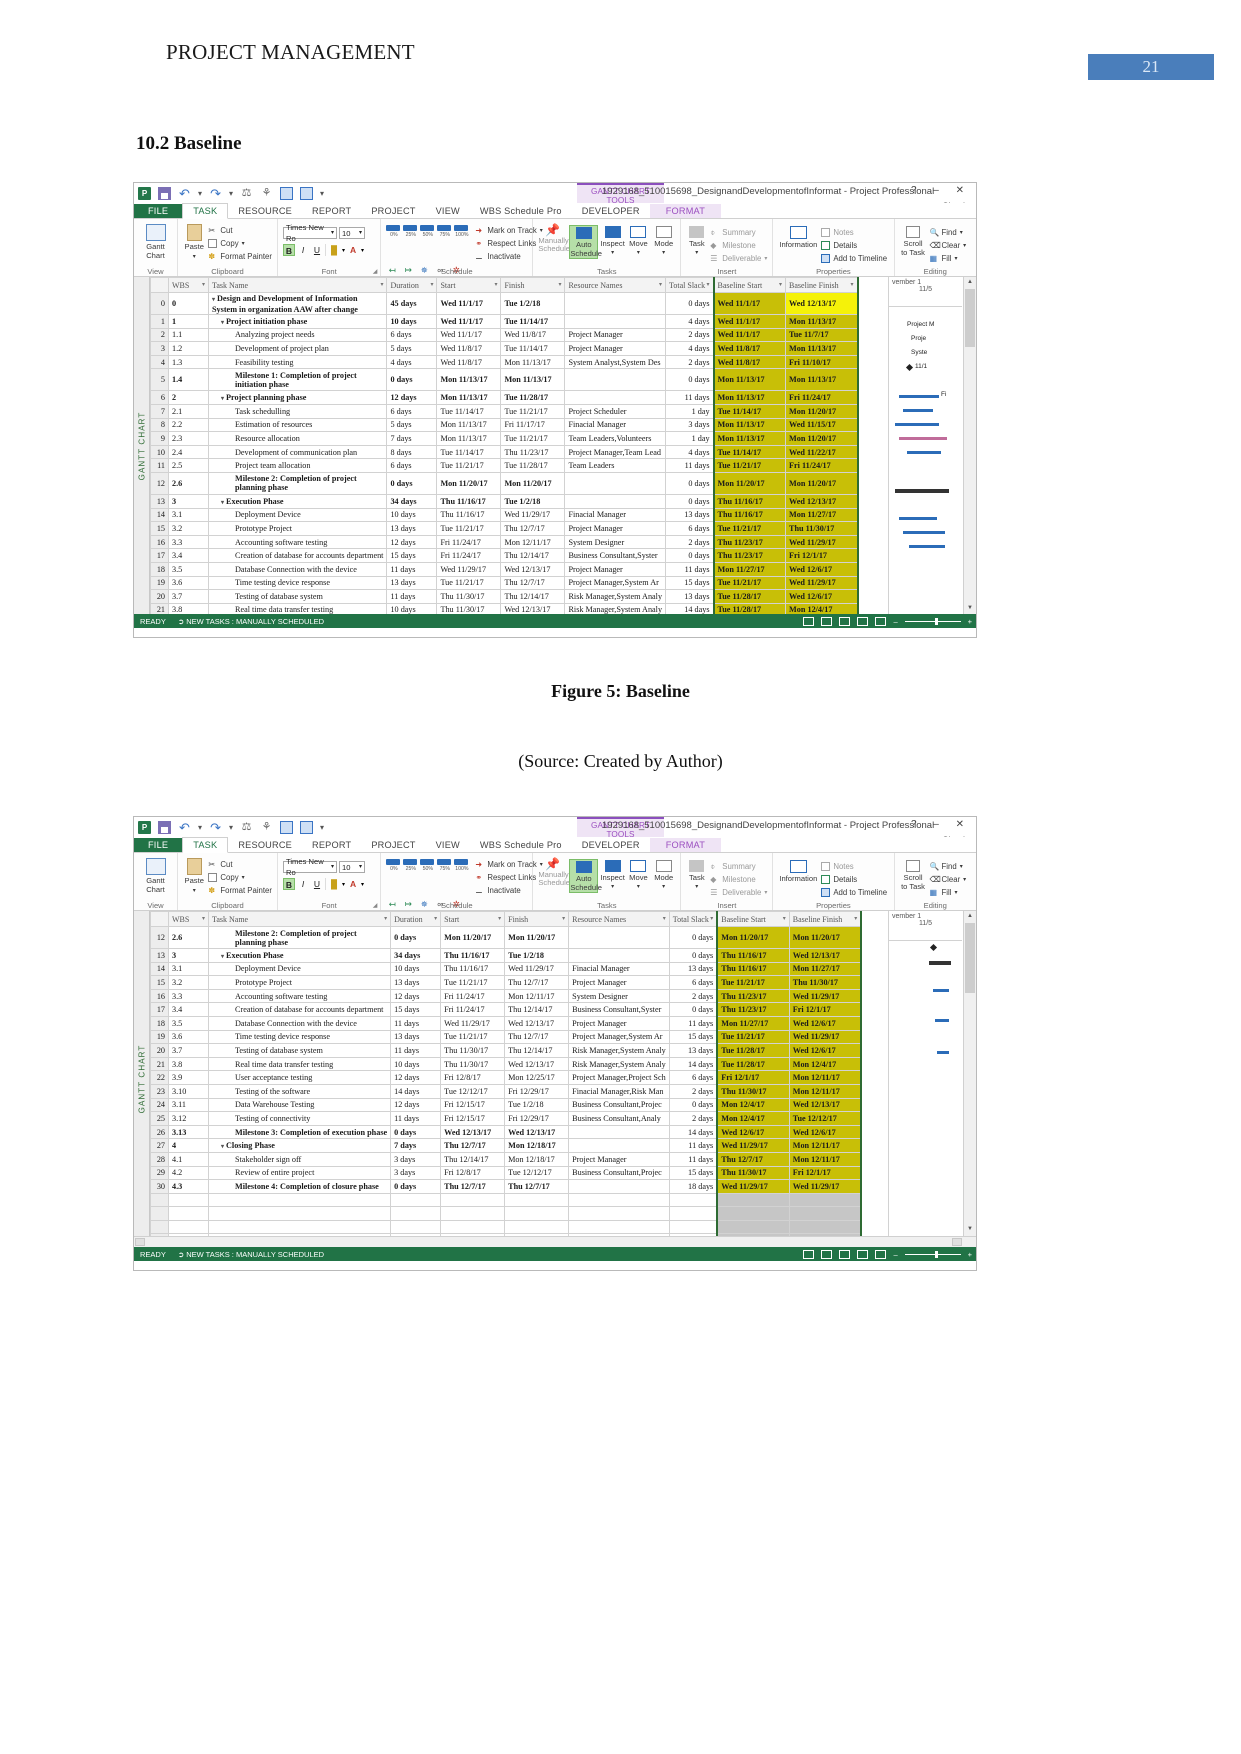 This screenshot has height=1754, width=1241. Describe the element at coordinates (825, 1118) in the screenshot. I see `cell-baseline-finish: Tue 12/12/17` at that location.